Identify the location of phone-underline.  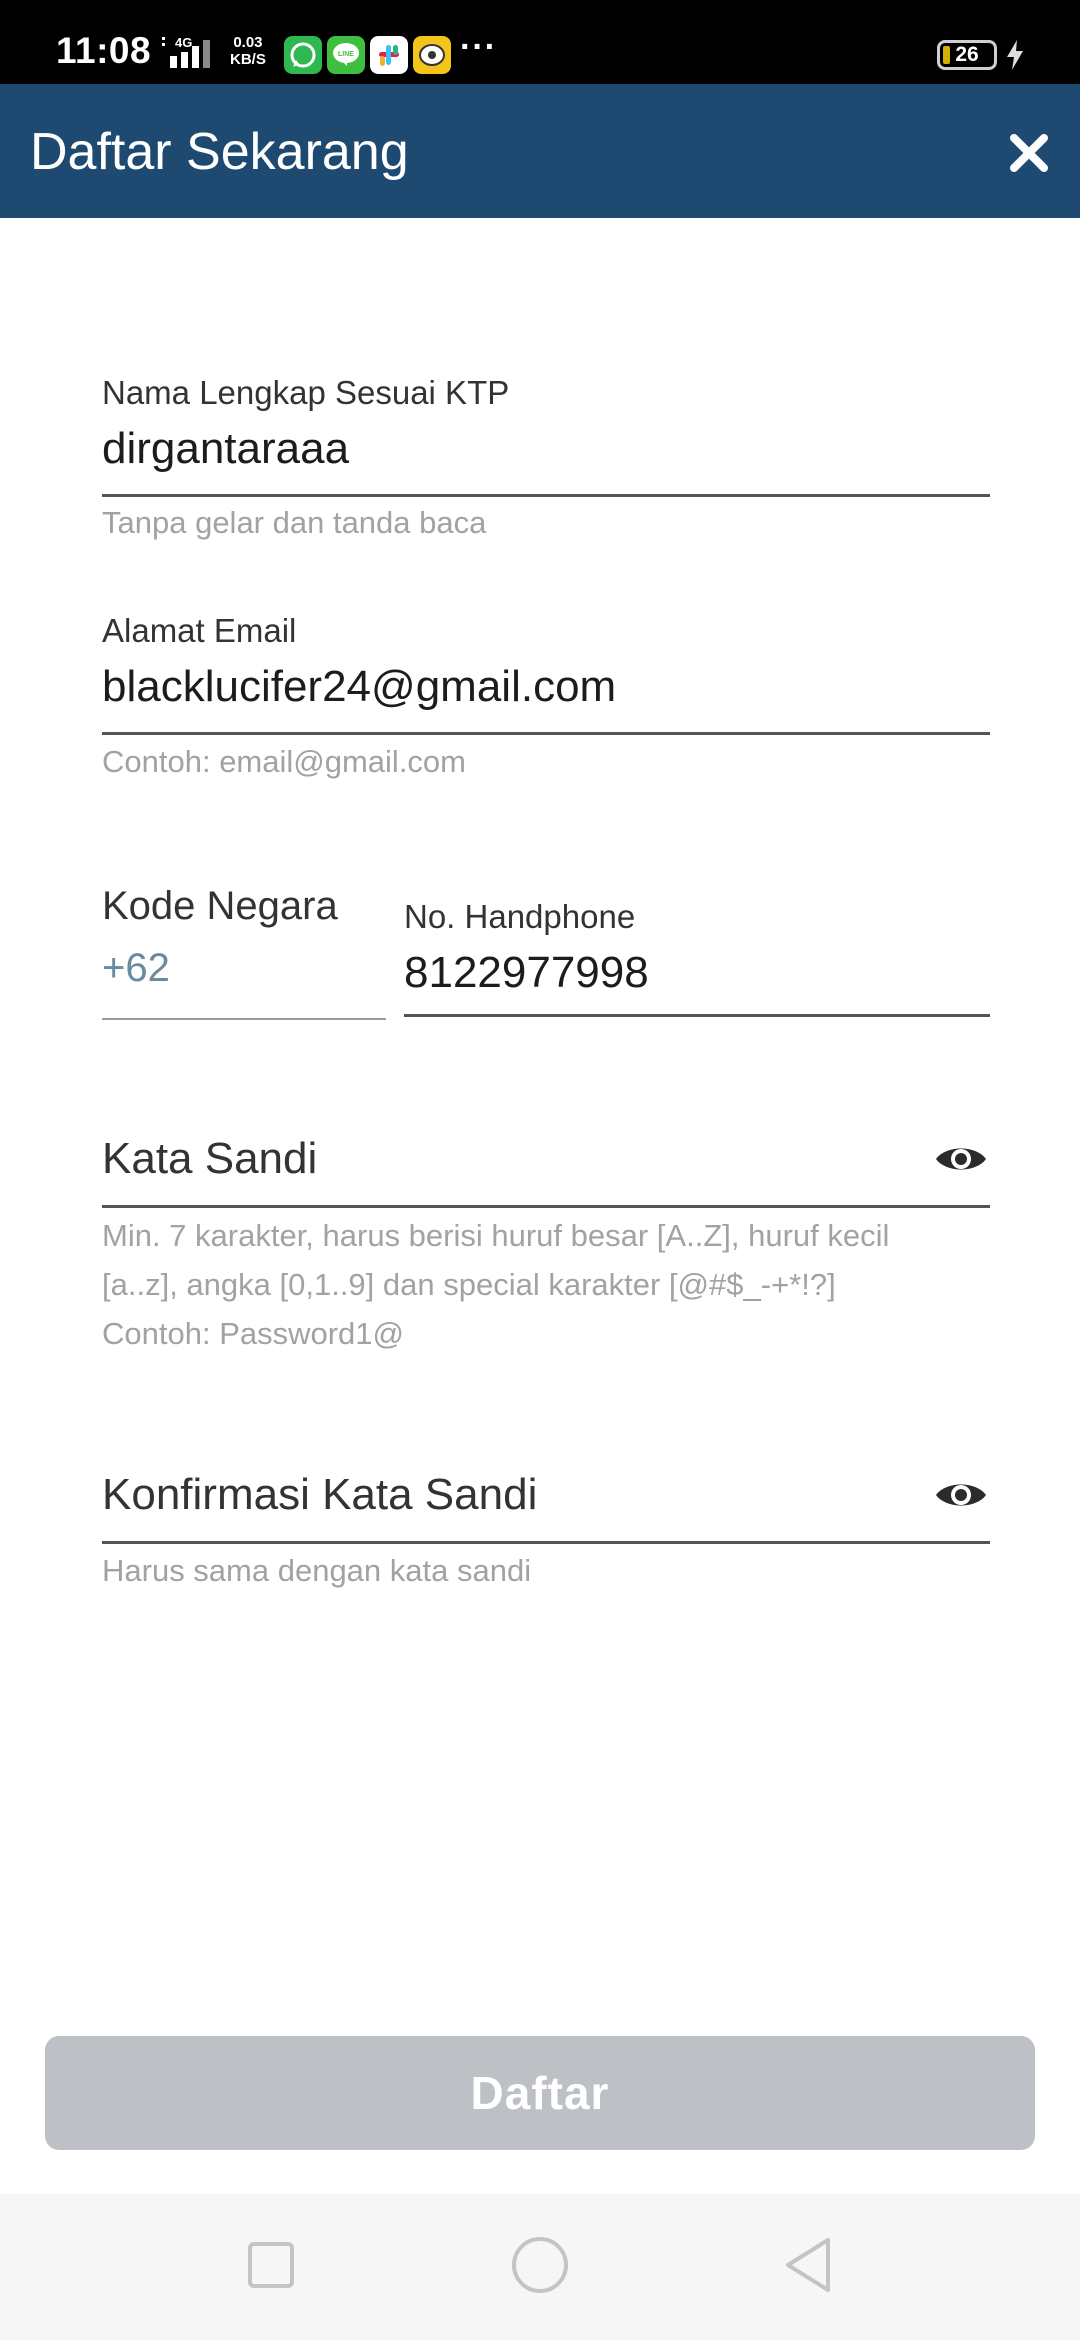
(697, 1015).